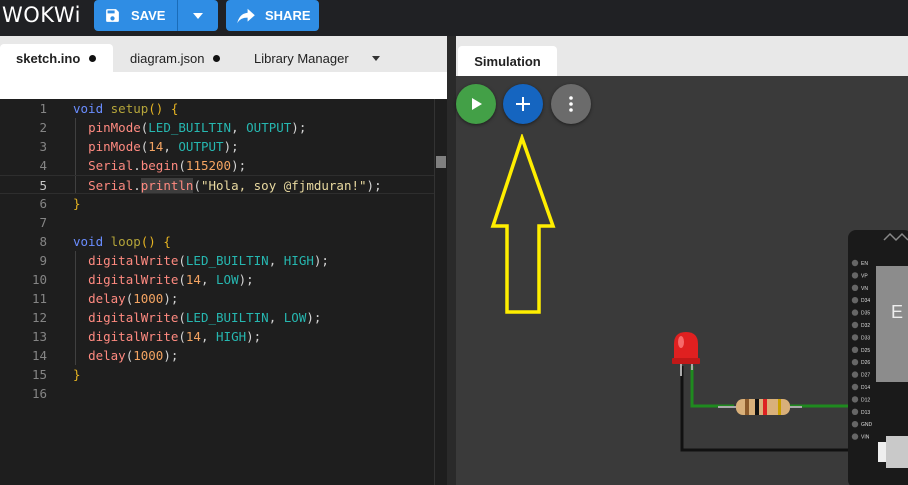 Image resolution: width=908 pixels, height=485 pixels. What do you see at coordinates (897, 312) in the screenshot?
I see `chip-label: E` at bounding box center [897, 312].